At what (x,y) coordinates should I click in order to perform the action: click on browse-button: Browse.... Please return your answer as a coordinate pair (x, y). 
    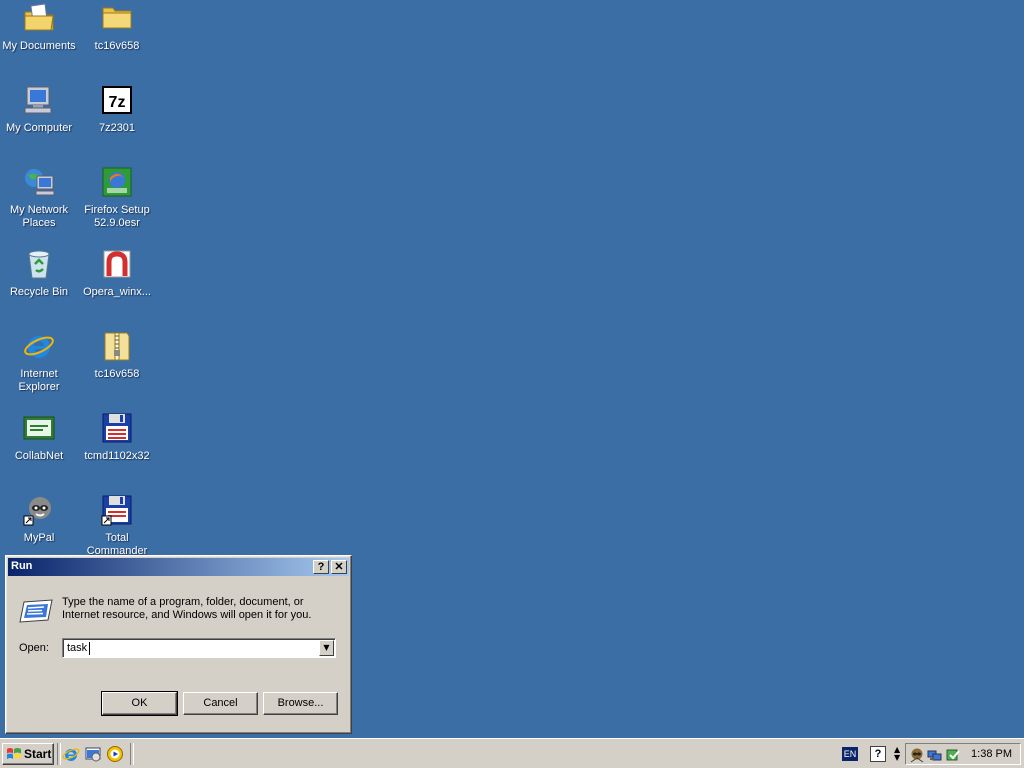
    Looking at the image, I should click on (300, 703).